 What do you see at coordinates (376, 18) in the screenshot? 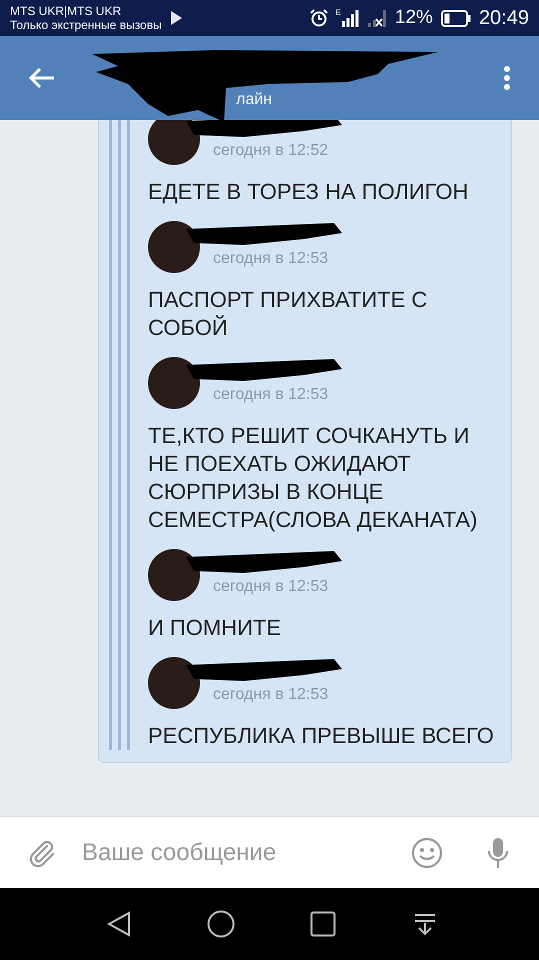
I see `no-signal-icon` at bounding box center [376, 18].